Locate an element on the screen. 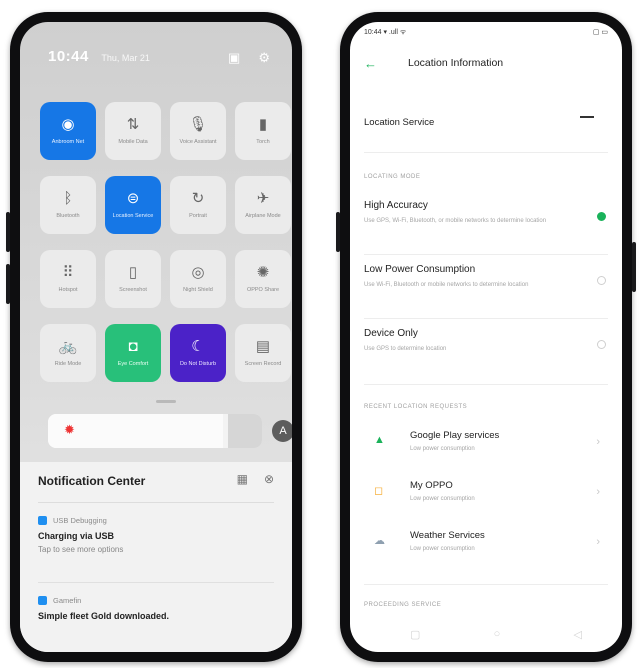 The width and height of the screenshot is (644, 668). mode-title: Device Only is located at coordinates (391, 333).